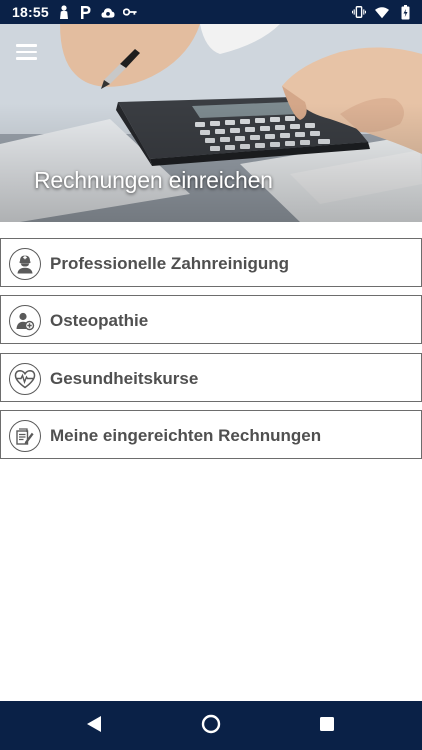 This screenshot has width=422, height=750. I want to click on dentist-icon, so click(25, 264).